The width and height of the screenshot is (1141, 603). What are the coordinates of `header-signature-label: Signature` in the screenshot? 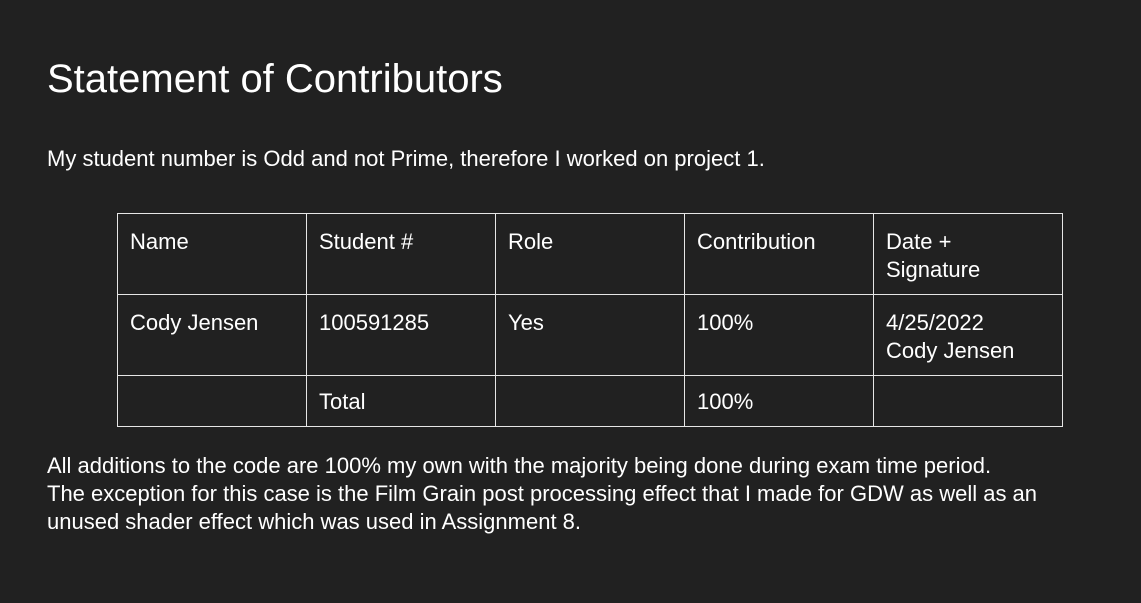 It's located at (933, 269).